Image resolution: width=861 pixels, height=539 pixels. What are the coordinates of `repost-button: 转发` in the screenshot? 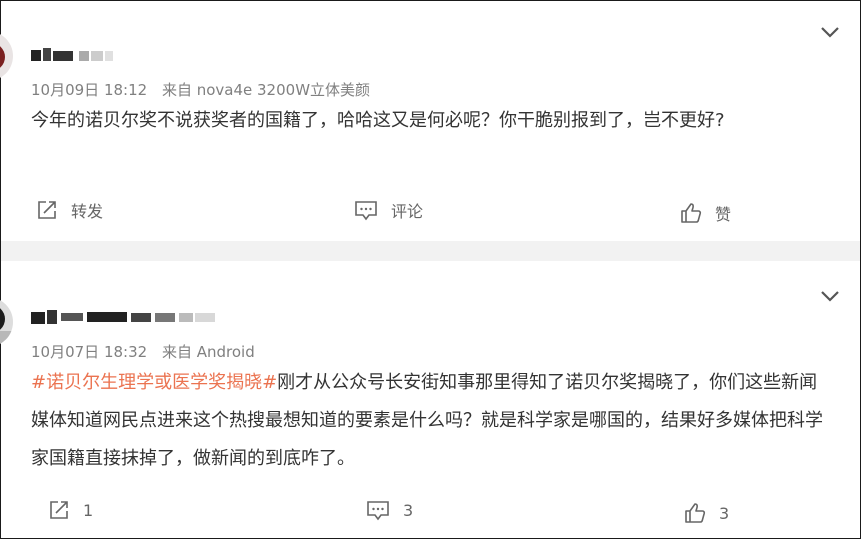 It's located at (69, 210).